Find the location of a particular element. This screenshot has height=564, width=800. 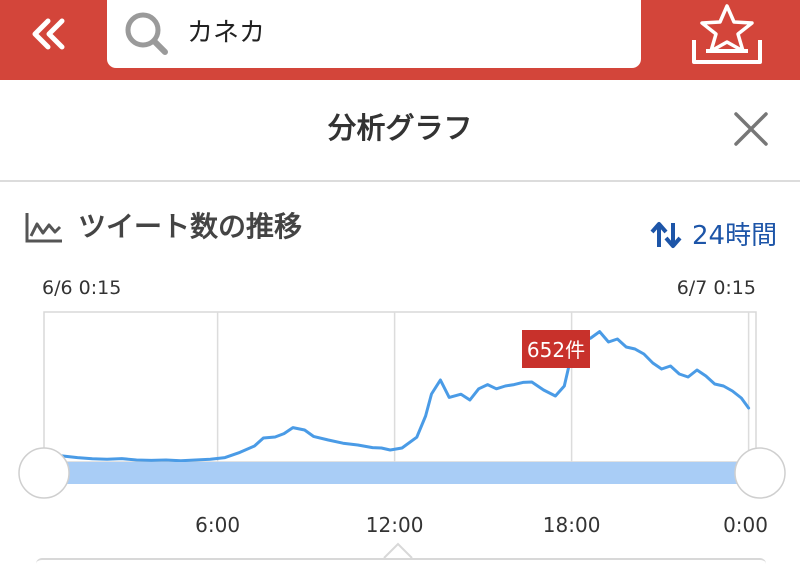

end-time-label: 6/7 0:15 is located at coordinates (716, 288).